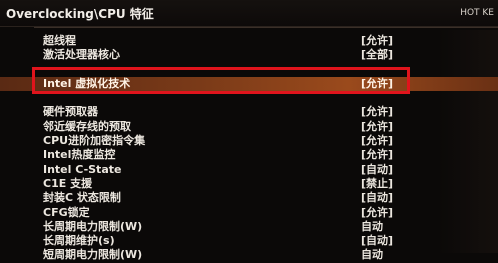 This screenshot has height=263, width=498. Describe the element at coordinates (249, 184) in the screenshot. I see `setting-row-c1e: C1E 支援 [禁止]` at that location.